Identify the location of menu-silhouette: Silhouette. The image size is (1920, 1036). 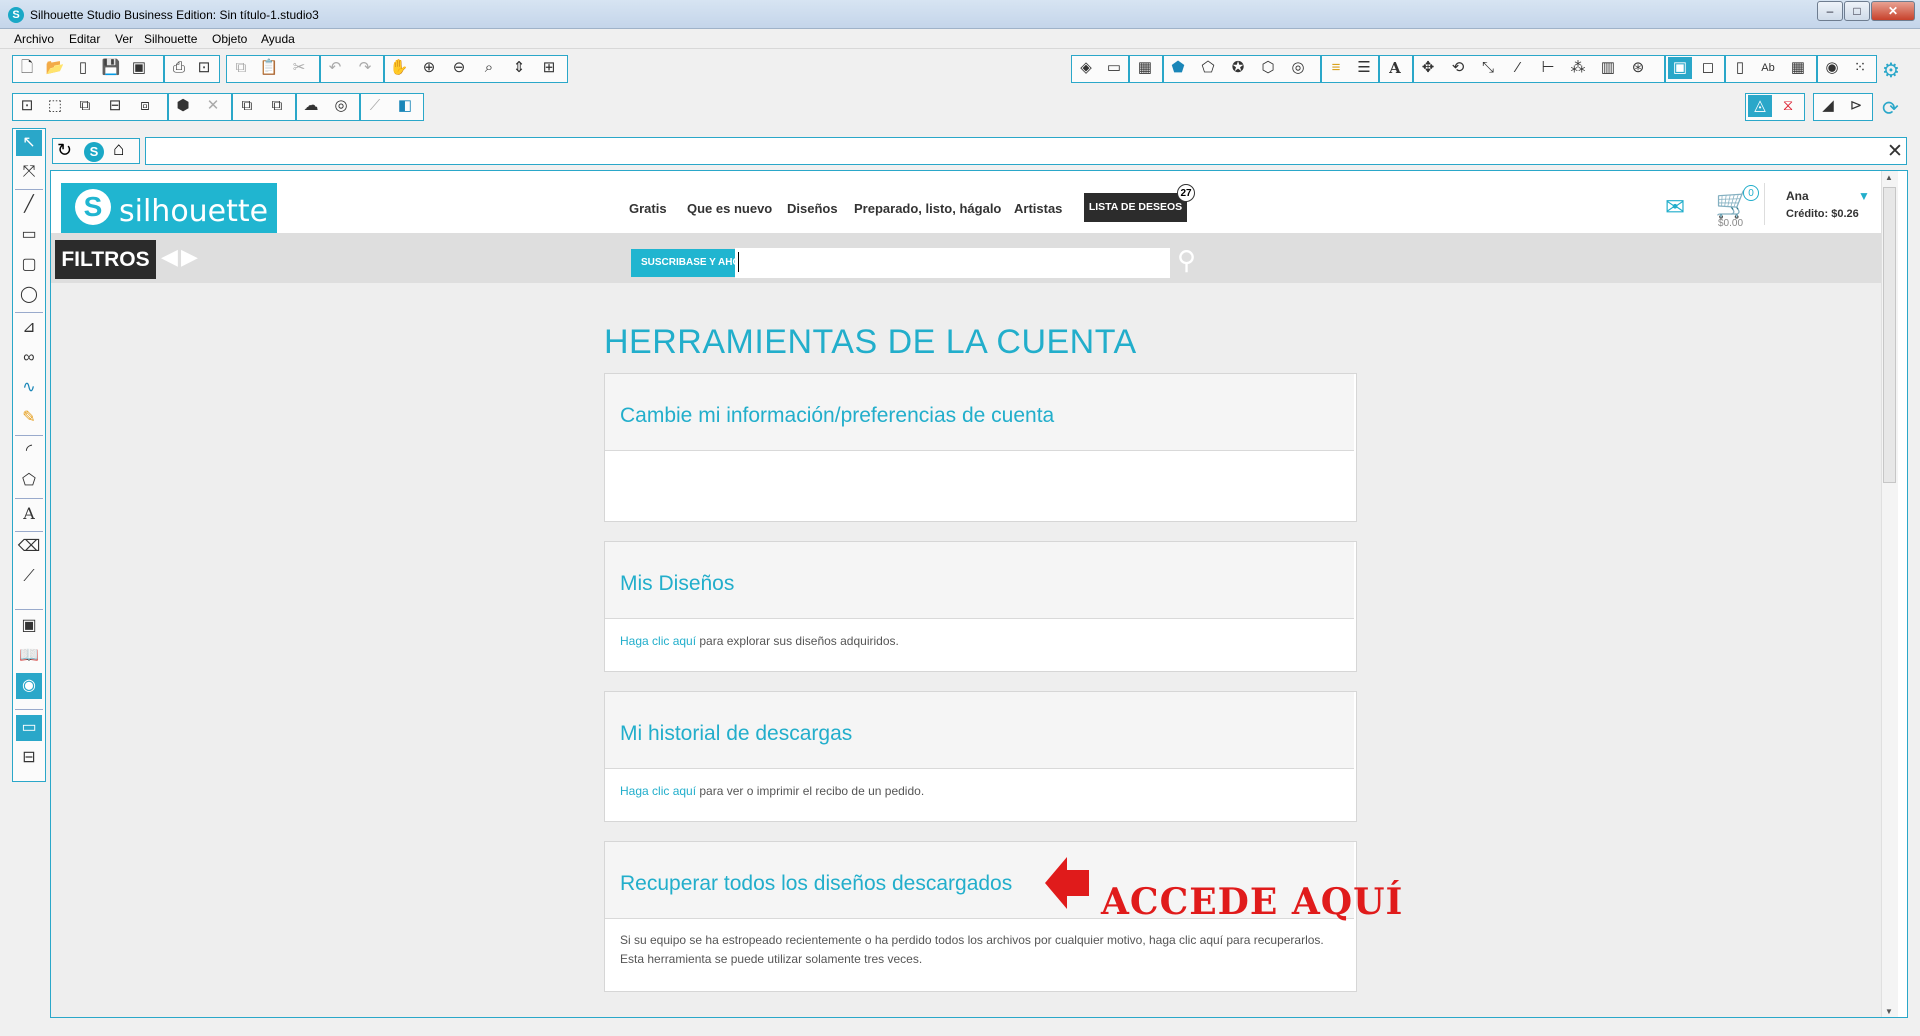
(170, 39).